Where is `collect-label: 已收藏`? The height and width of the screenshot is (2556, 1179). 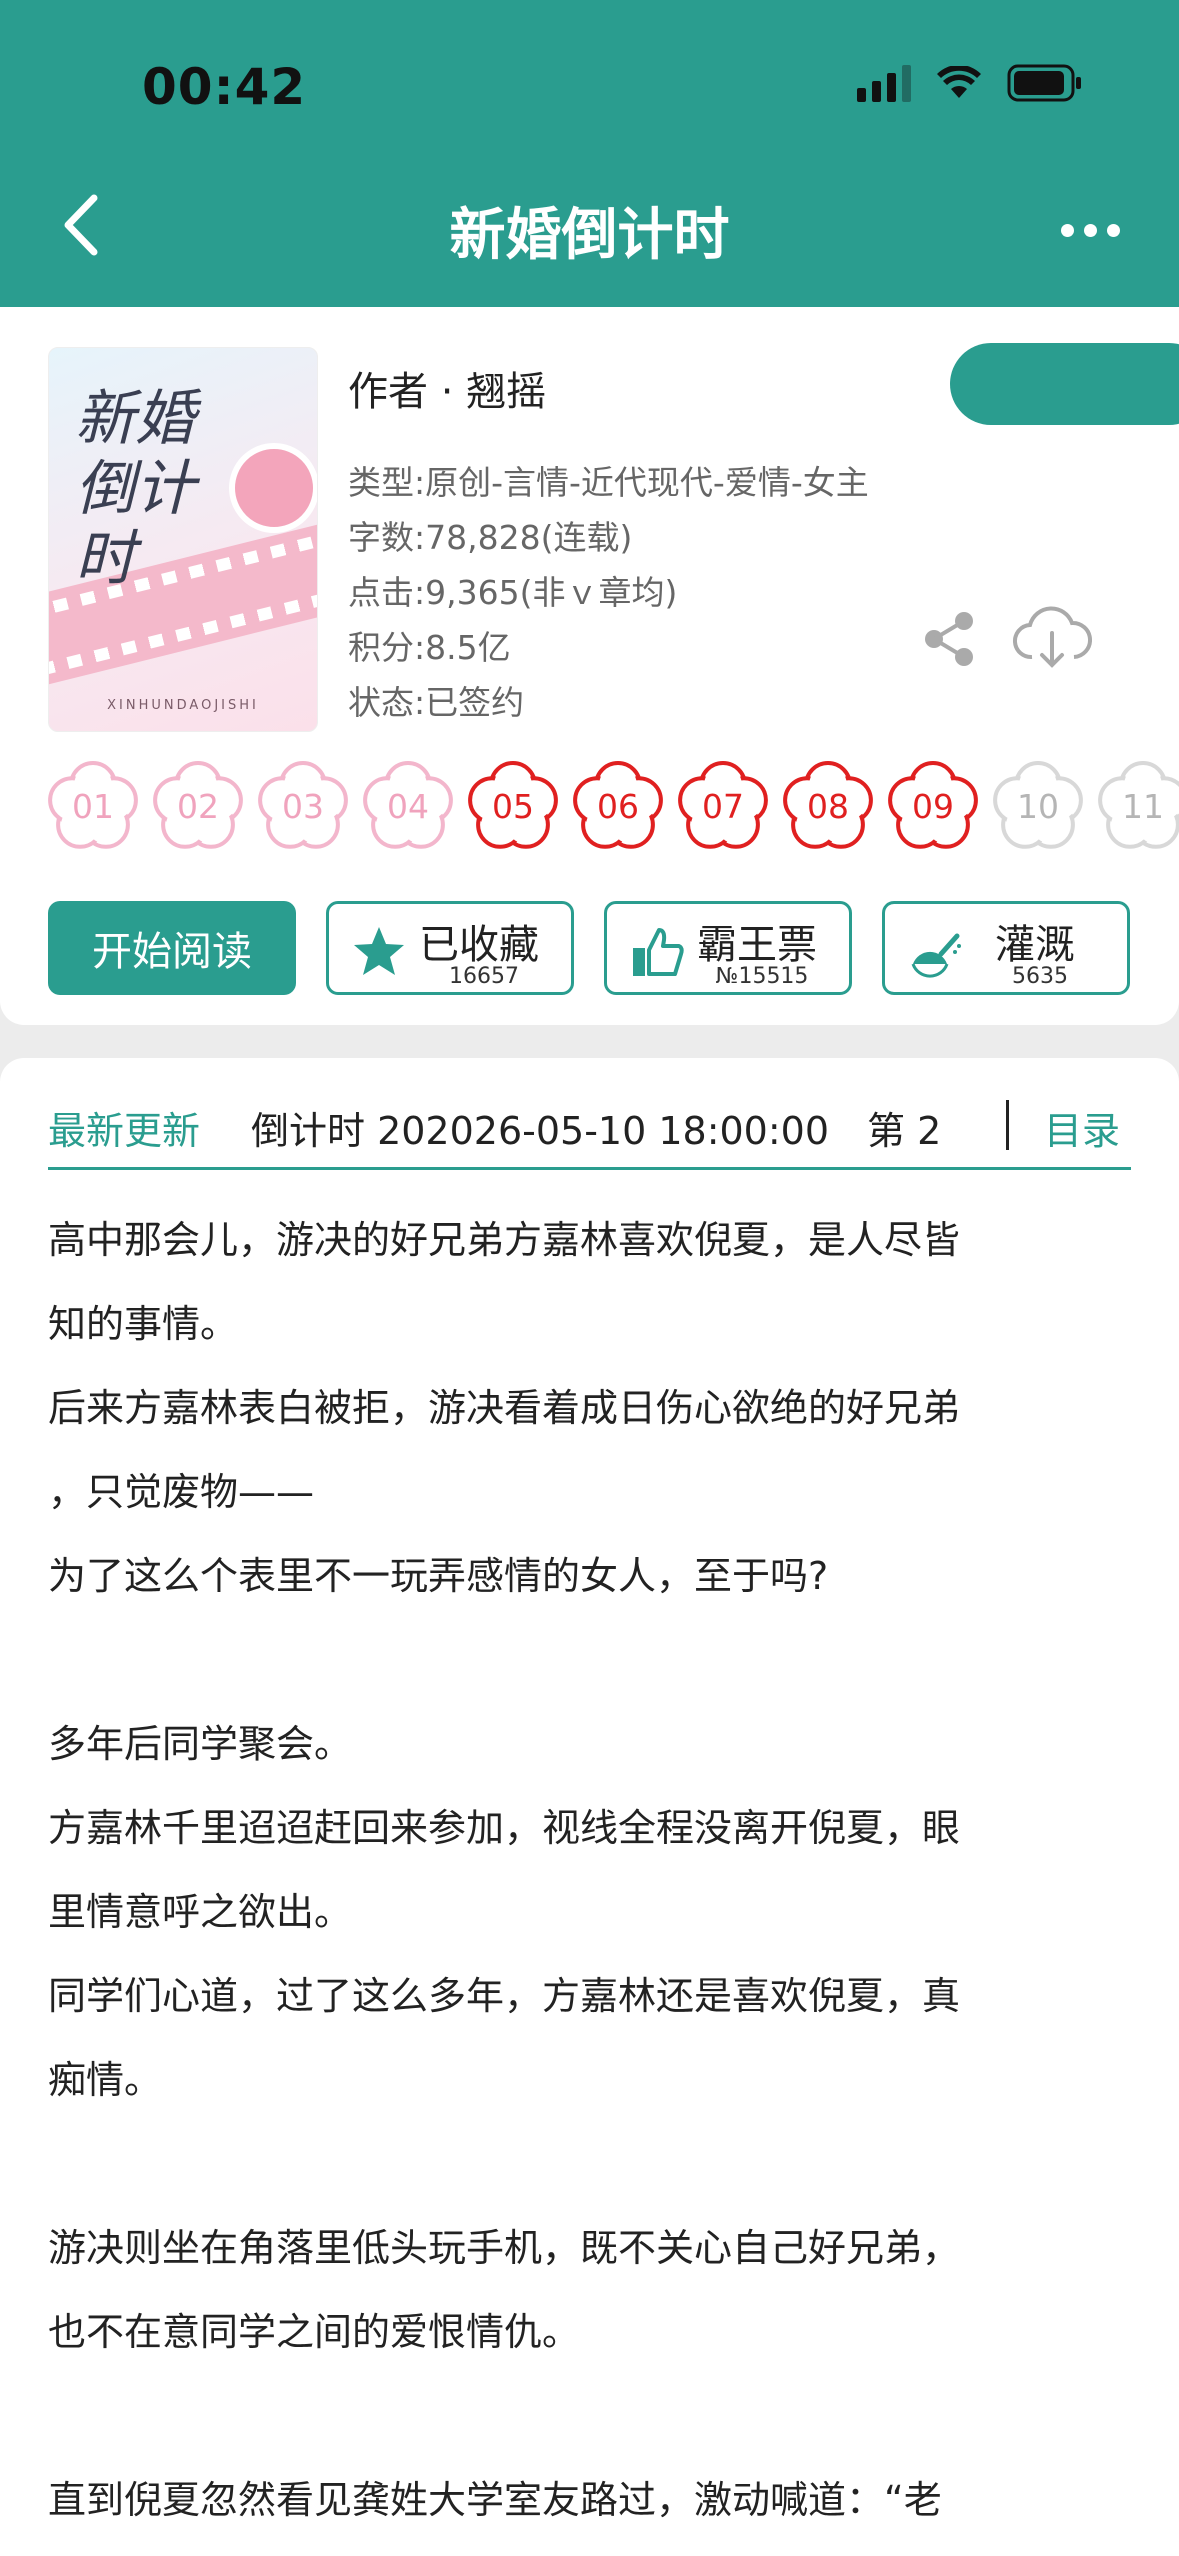 collect-label: 已收藏 is located at coordinates (479, 945).